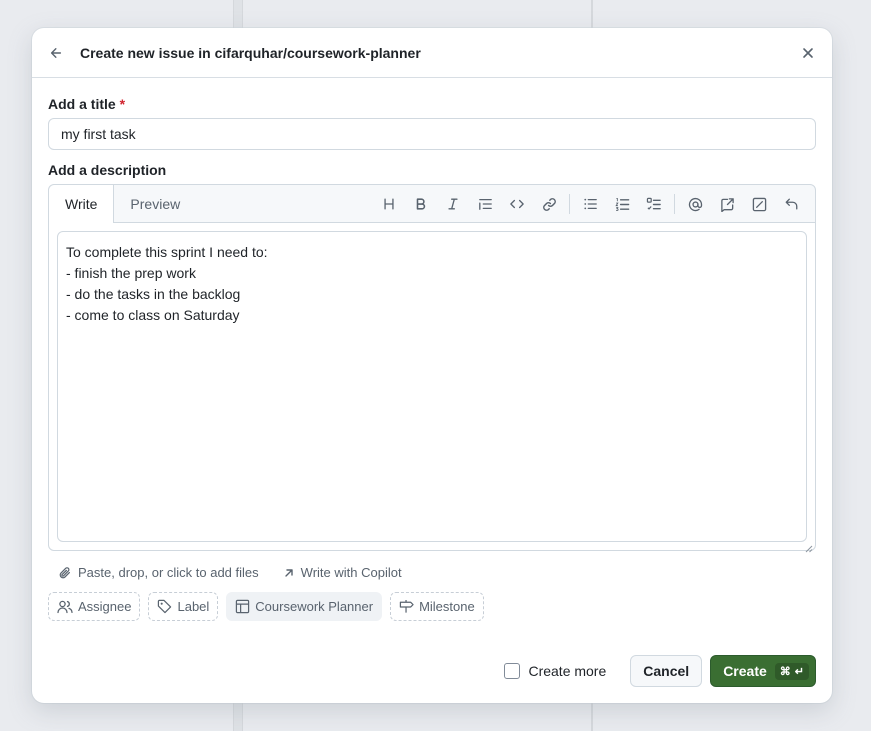 This screenshot has height=731, width=871. I want to click on ordered-list-icon, so click(622, 204).